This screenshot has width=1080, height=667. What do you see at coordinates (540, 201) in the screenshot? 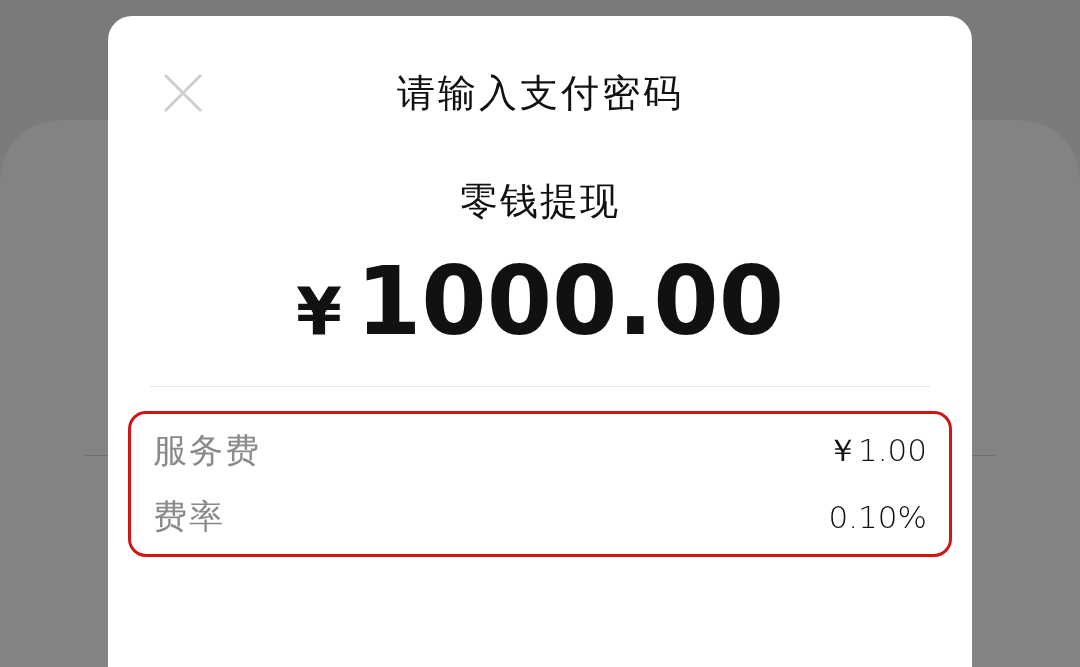
I see `transaction-type: 零钱提现` at bounding box center [540, 201].